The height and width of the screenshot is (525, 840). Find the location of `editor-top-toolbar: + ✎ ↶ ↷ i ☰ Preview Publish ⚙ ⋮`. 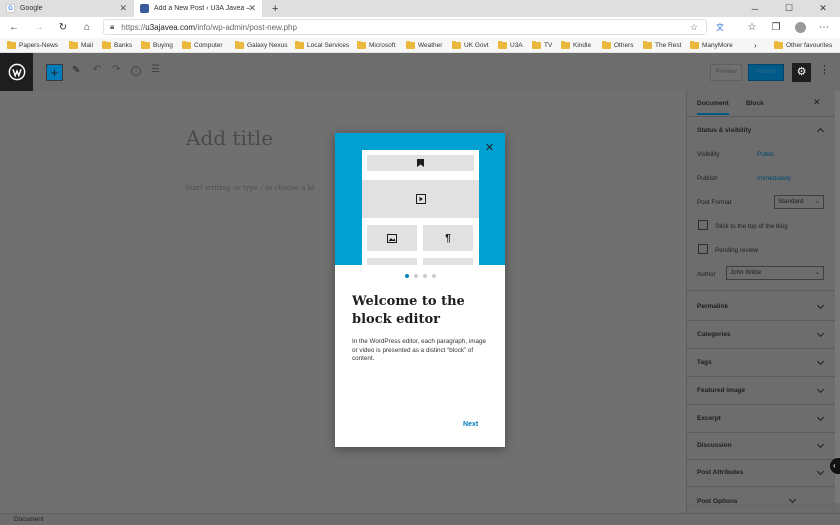

editor-top-toolbar: + ✎ ↶ ↷ i ☰ Preview Publish ⚙ ⋮ is located at coordinates (420, 72).